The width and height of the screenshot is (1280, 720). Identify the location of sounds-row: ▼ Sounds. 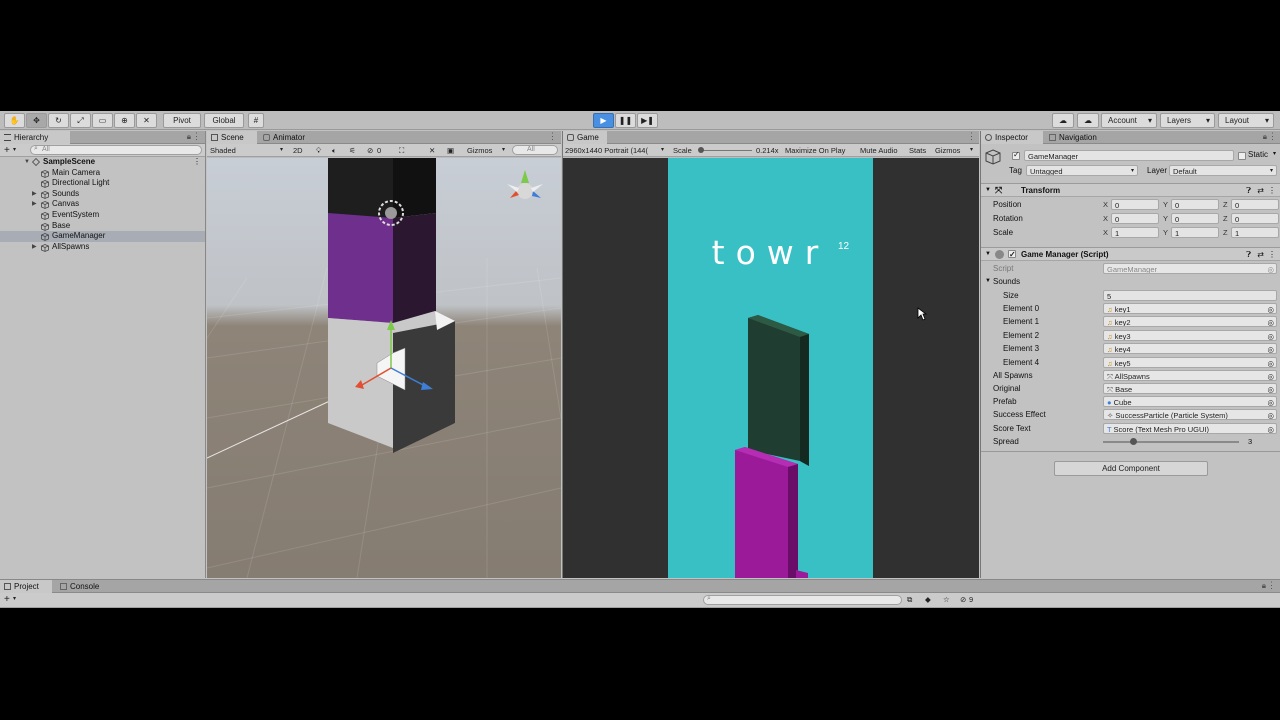
(1130, 281).